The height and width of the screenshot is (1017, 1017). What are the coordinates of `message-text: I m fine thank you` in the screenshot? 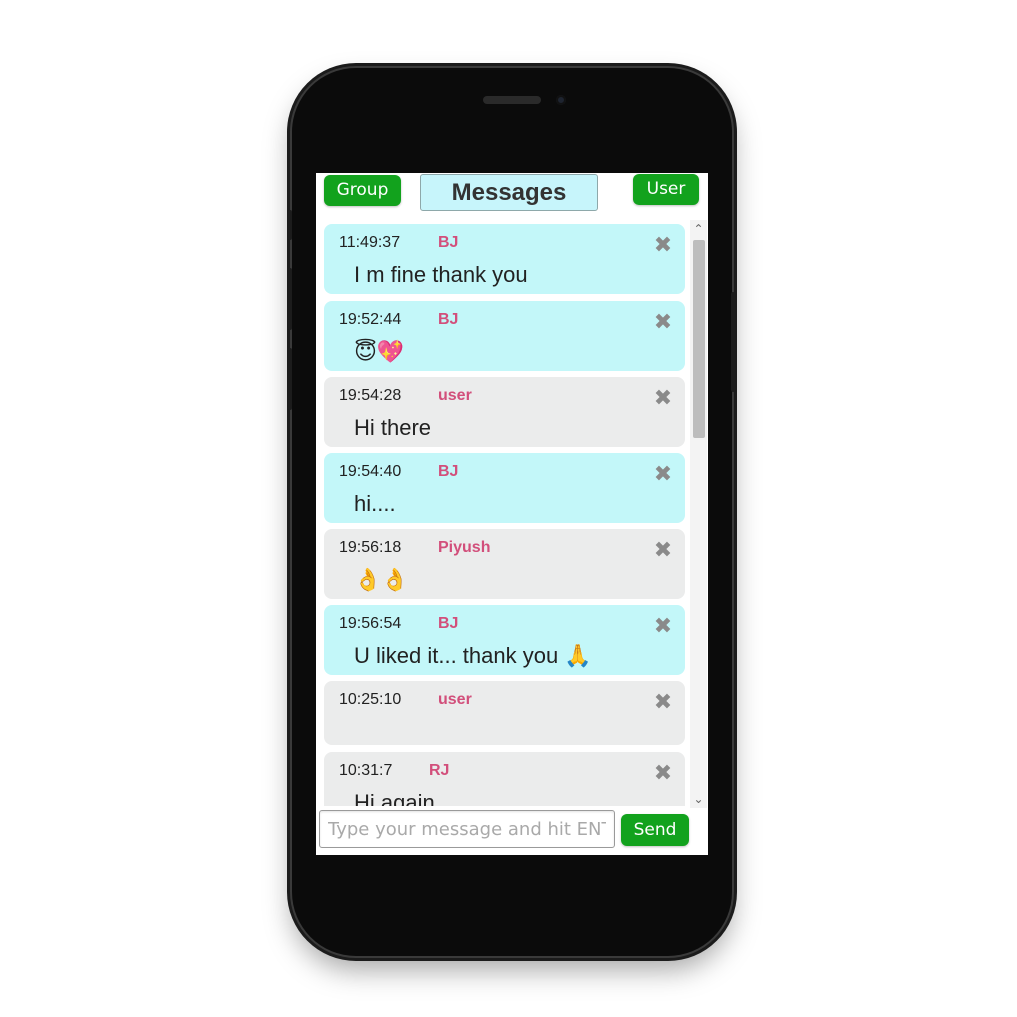 It's located at (441, 274).